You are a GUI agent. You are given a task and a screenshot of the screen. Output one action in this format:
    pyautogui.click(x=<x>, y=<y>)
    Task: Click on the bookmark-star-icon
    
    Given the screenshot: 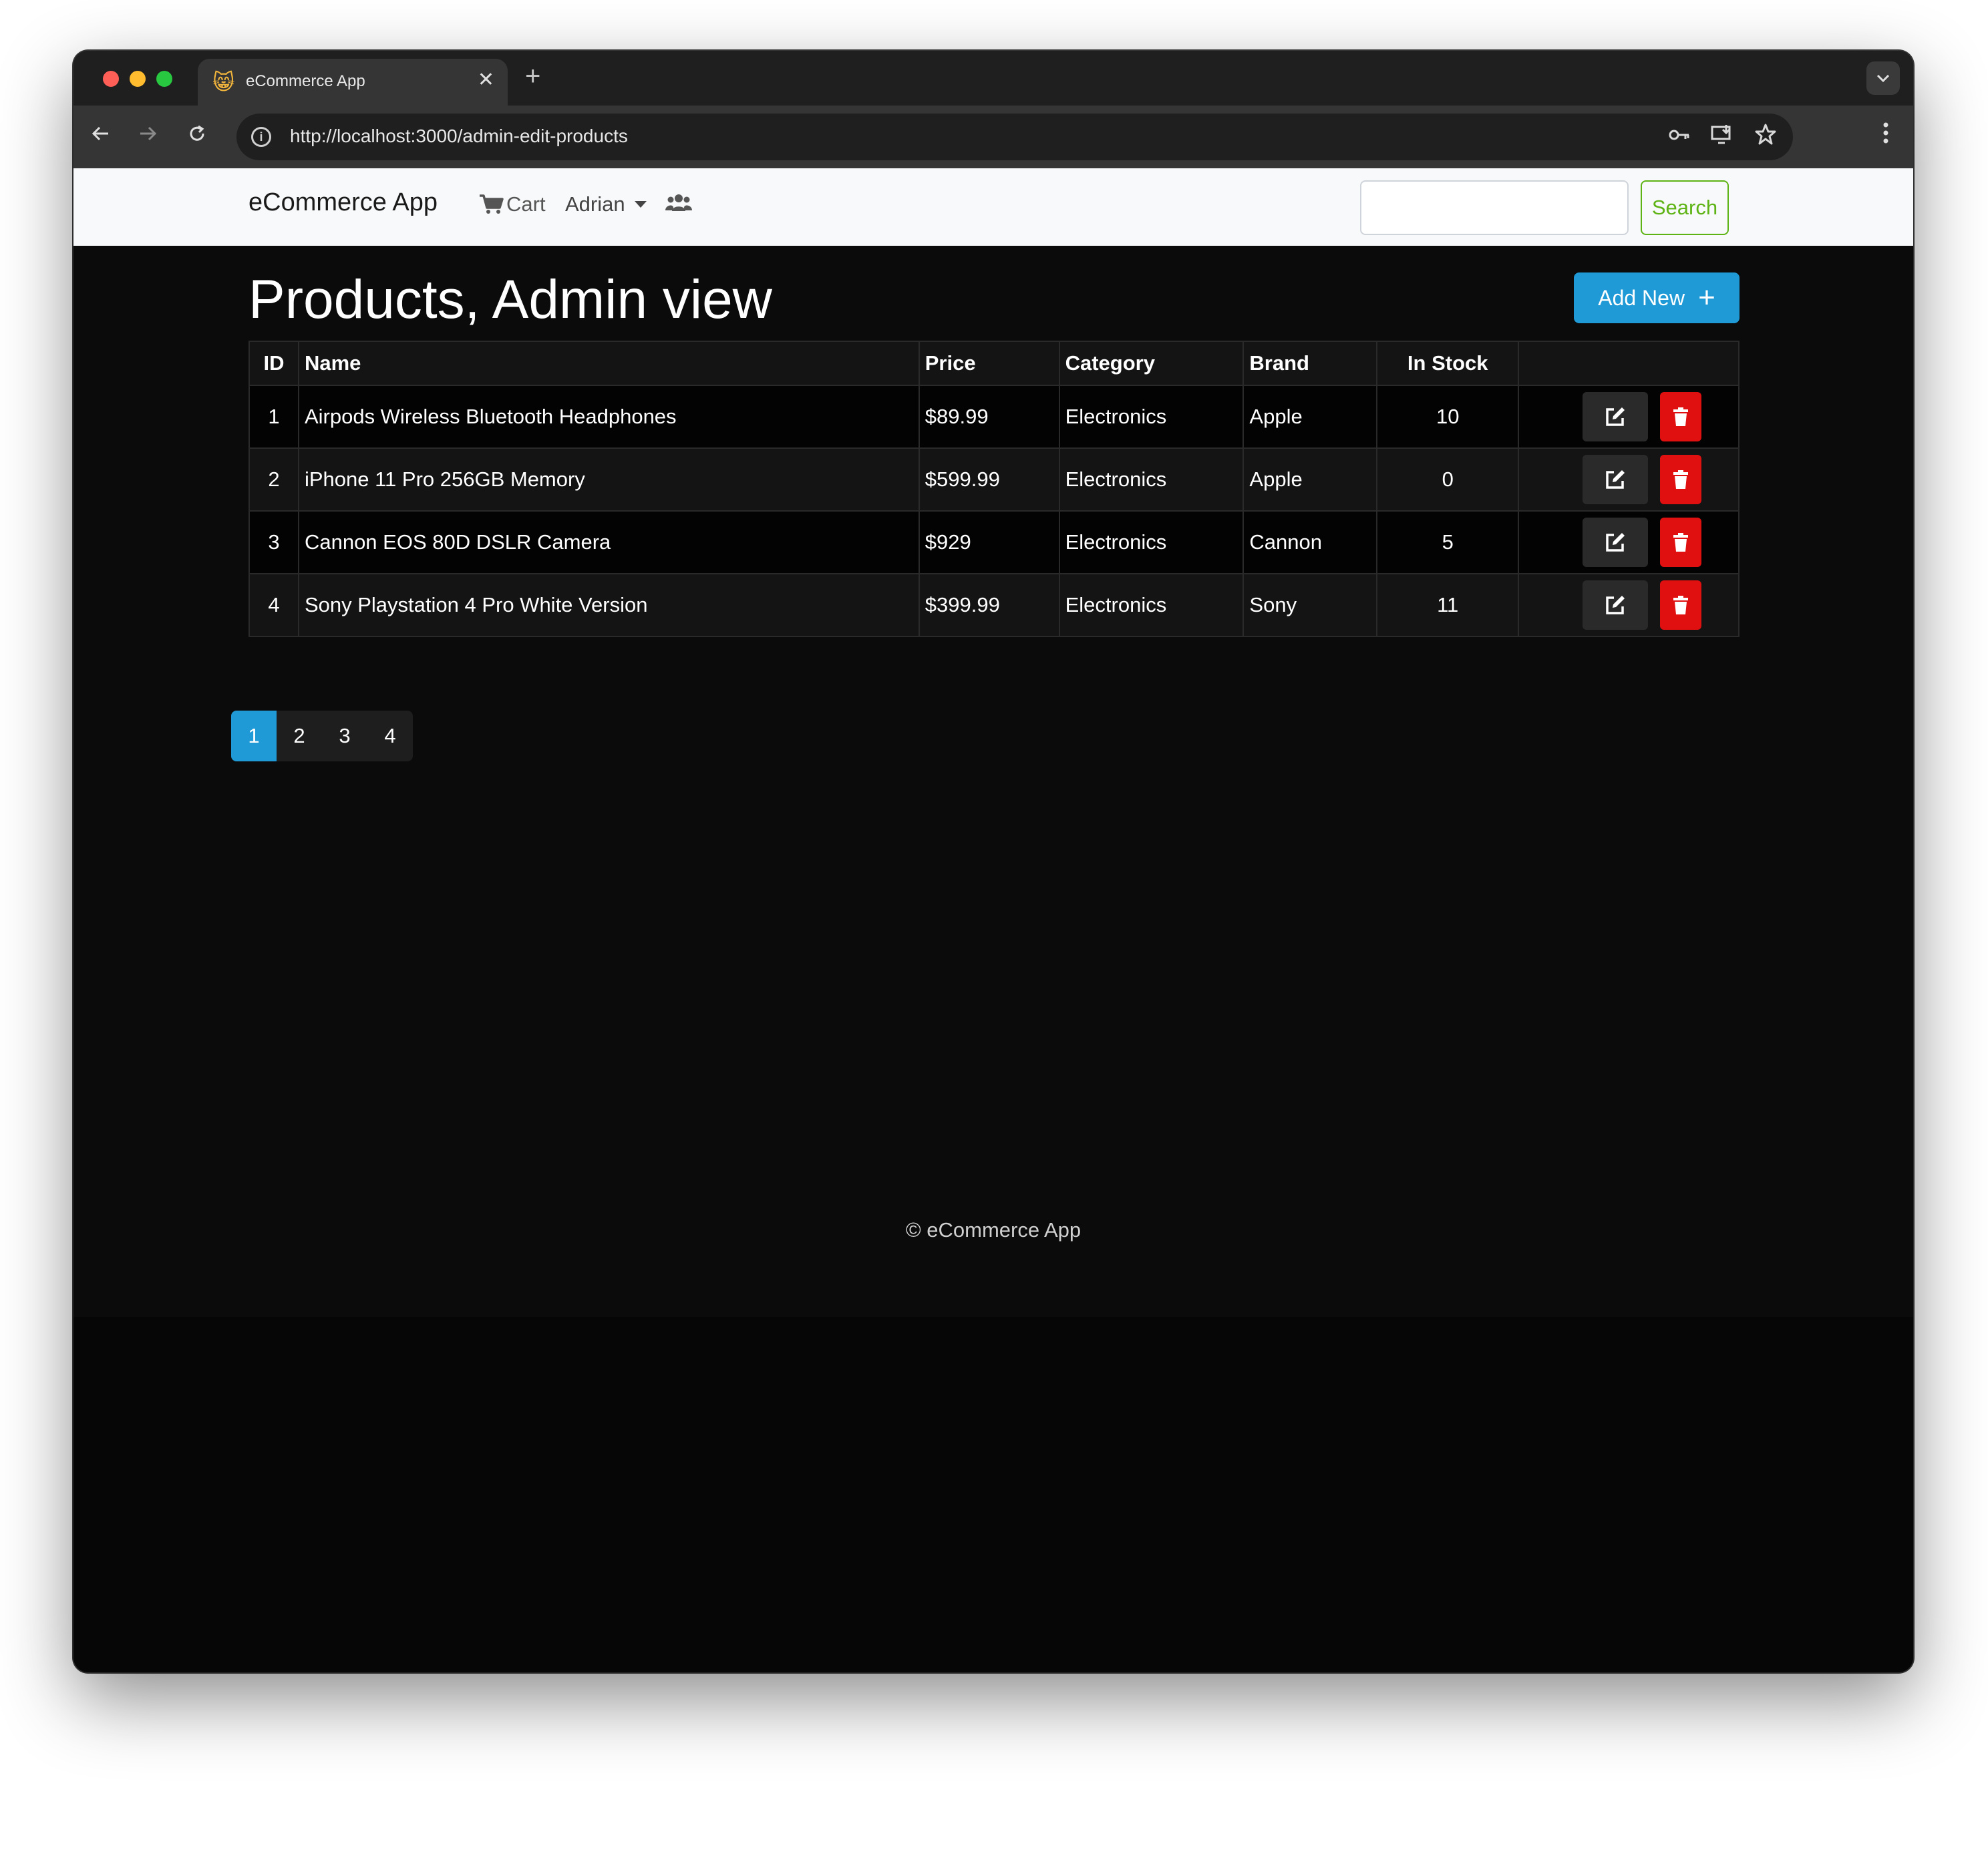 What is the action you would take?
    pyautogui.click(x=1765, y=137)
    